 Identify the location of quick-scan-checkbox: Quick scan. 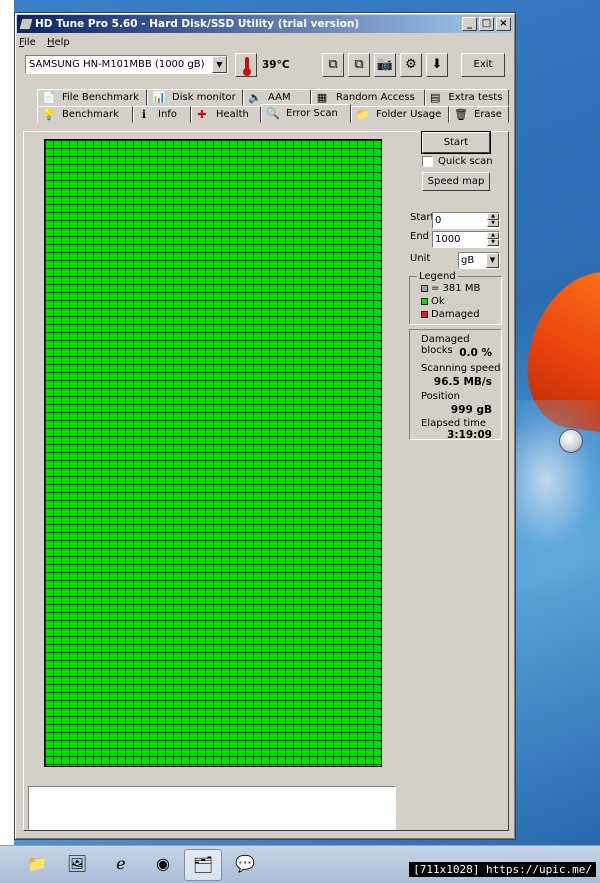
(457, 161).